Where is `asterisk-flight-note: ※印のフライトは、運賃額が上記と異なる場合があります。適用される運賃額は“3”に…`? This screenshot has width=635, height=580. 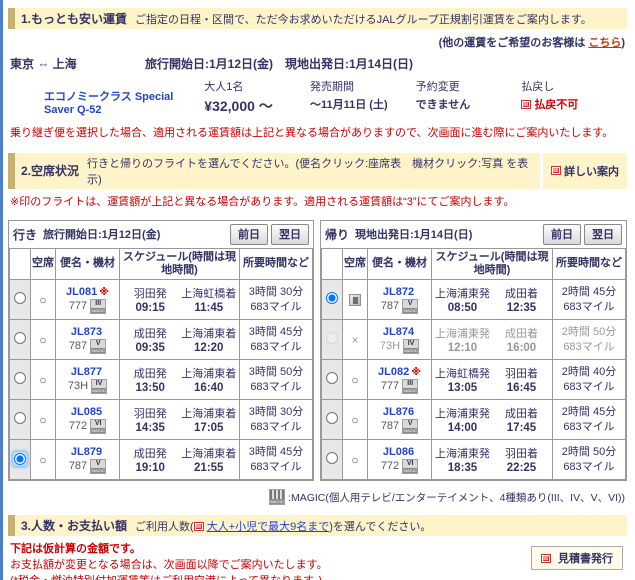 asterisk-flight-note: ※印のフライトは、運賃額が上記と異なる場合があります。適用される運賃額は“3”に… is located at coordinates (262, 201).